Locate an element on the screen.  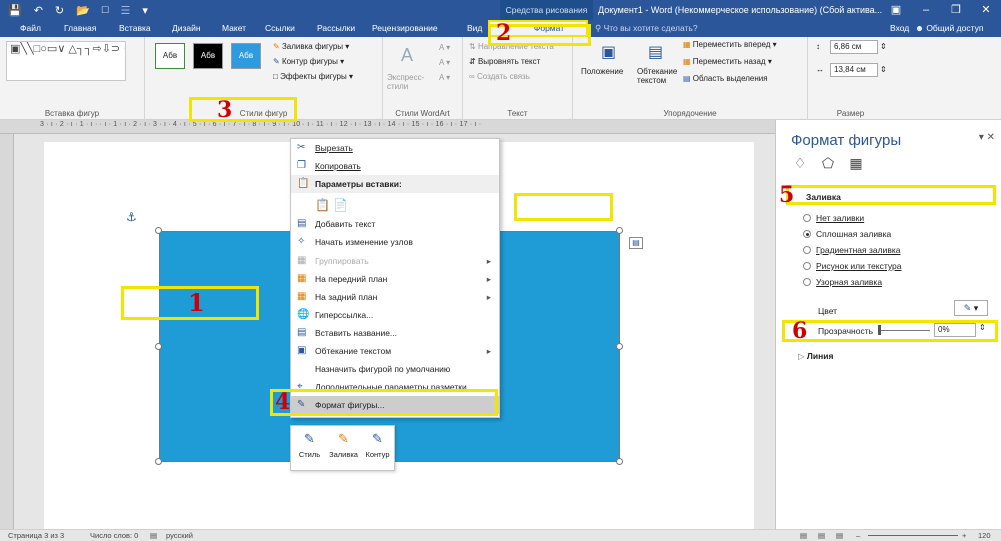
menu-item-cut: ✂ Вырезать is located at coordinates (395, 148).